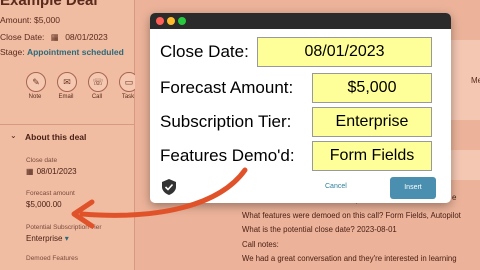  I want to click on forecast-input: $5,000, so click(372, 88).